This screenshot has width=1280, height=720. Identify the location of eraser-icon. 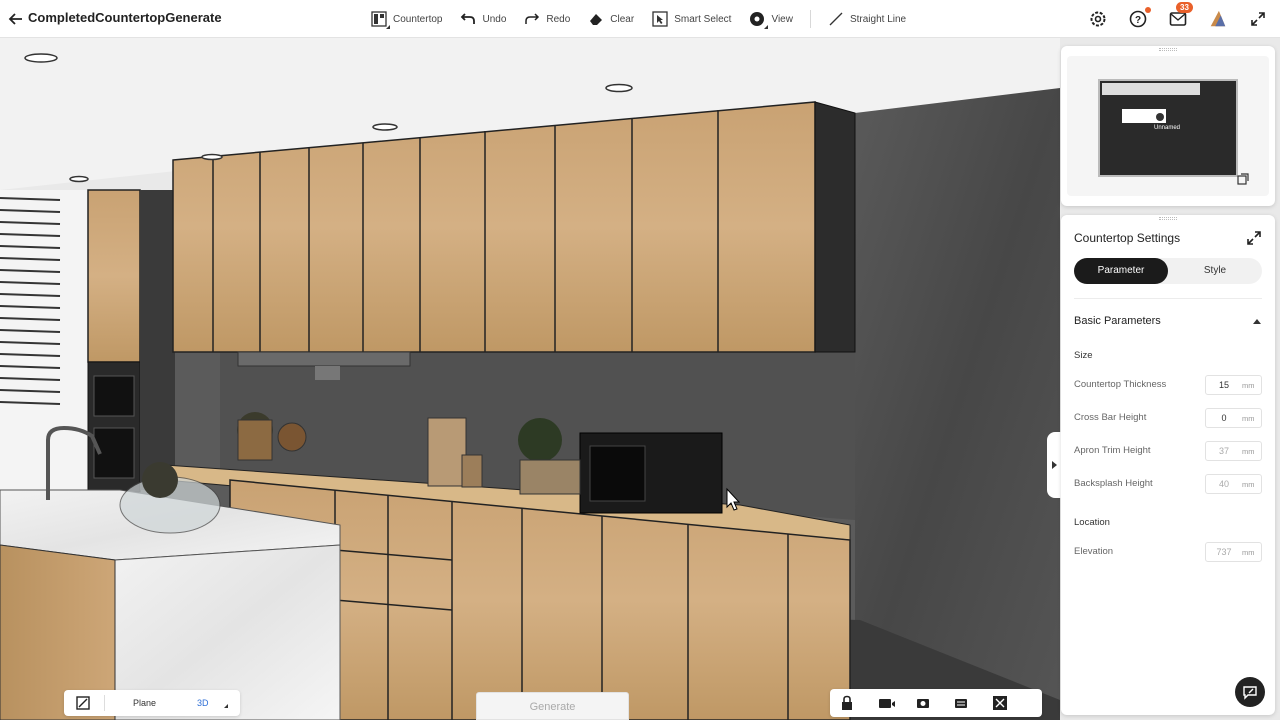
(596, 19).